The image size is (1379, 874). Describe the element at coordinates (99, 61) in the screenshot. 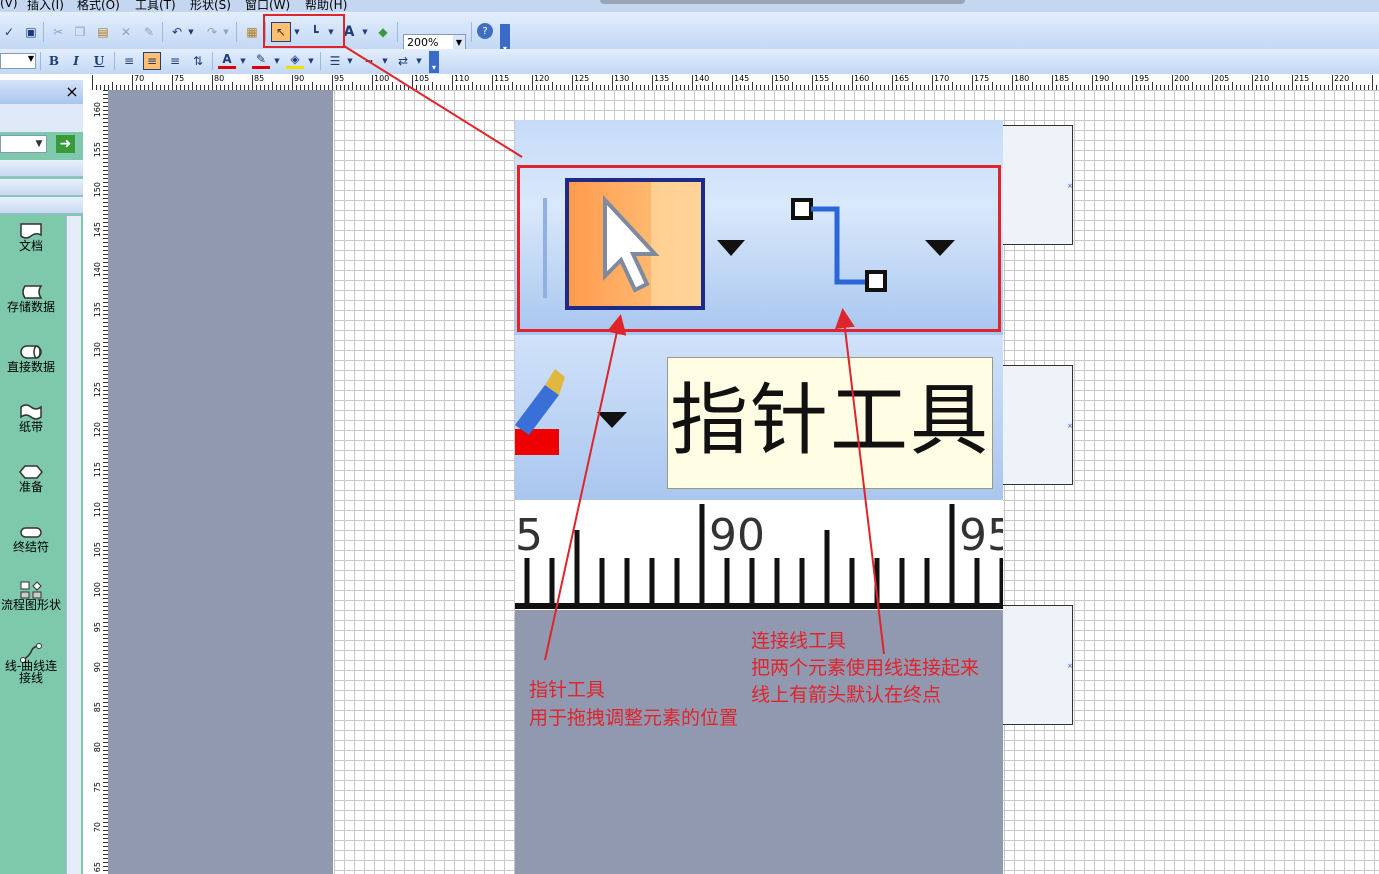

I see `underline-button: U` at that location.